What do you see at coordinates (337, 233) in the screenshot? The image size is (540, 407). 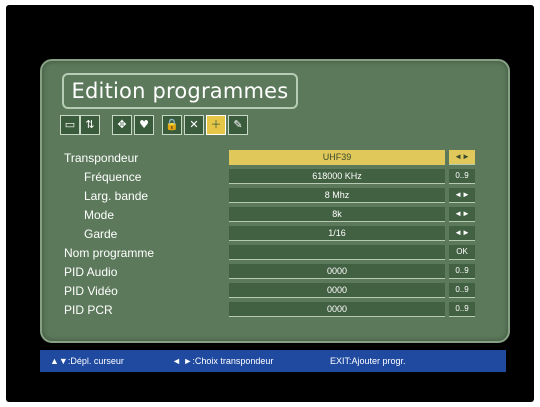 I see `row-value: 1/16` at bounding box center [337, 233].